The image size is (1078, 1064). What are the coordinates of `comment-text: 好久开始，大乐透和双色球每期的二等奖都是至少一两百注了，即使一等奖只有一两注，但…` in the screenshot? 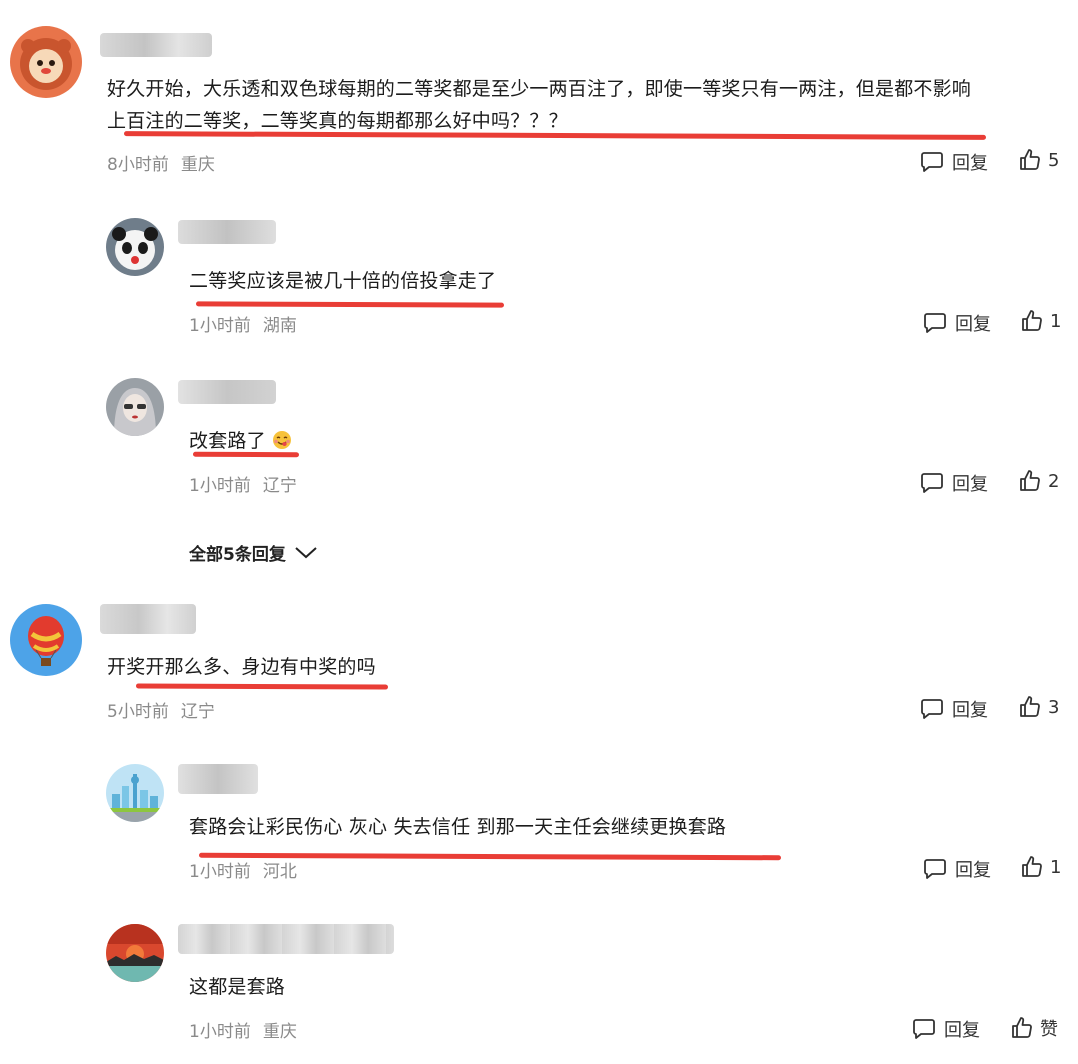 It's located at (539, 89).